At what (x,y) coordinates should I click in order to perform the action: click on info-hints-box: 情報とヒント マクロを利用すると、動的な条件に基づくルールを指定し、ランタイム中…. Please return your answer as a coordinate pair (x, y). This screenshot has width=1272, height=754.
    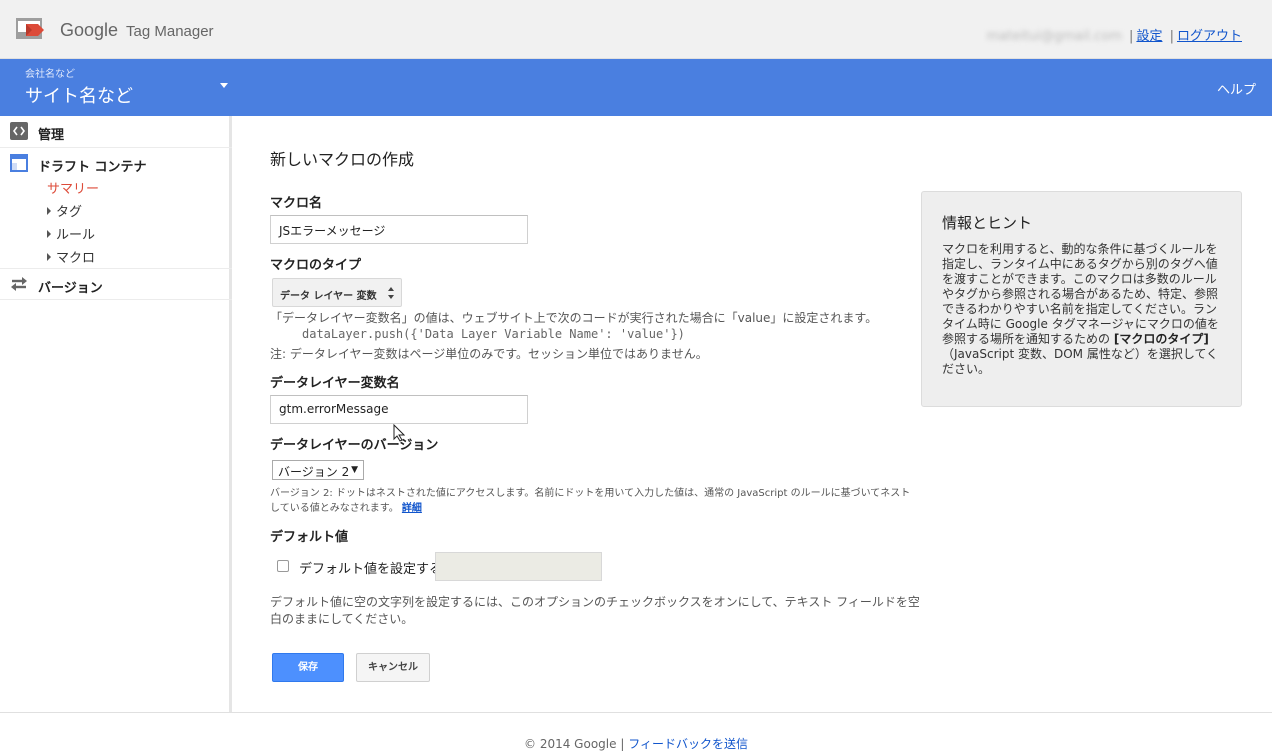
    Looking at the image, I should click on (1081, 299).